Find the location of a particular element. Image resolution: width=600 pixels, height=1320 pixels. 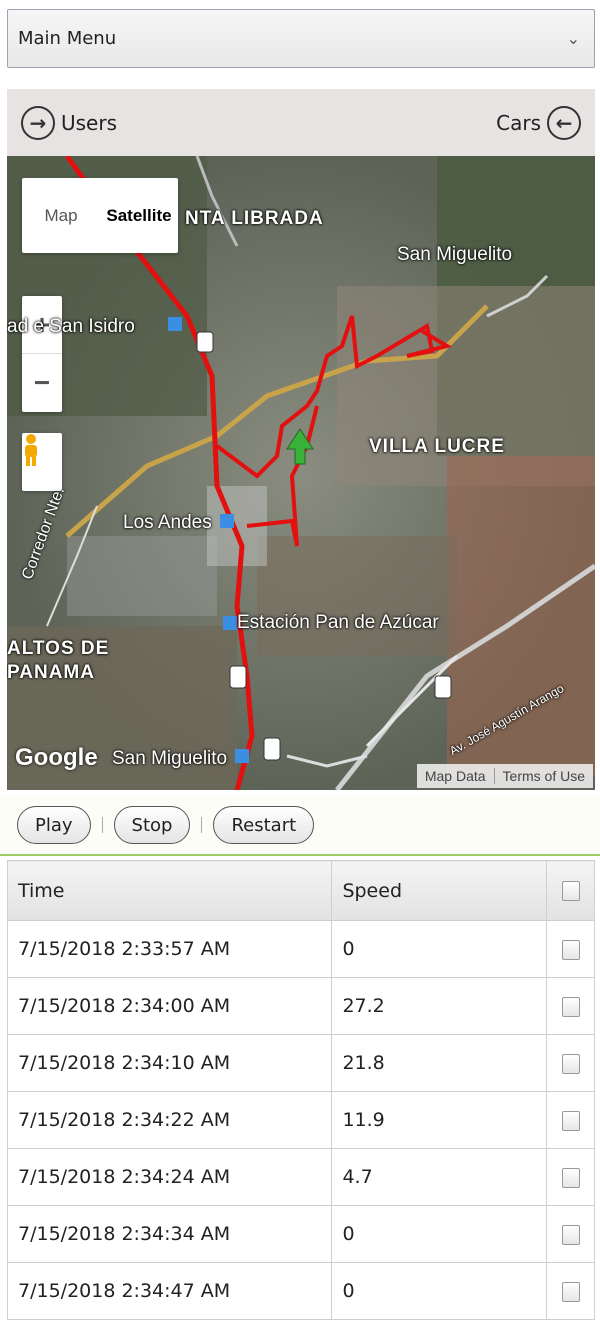

select-all-cell is located at coordinates (570, 890).